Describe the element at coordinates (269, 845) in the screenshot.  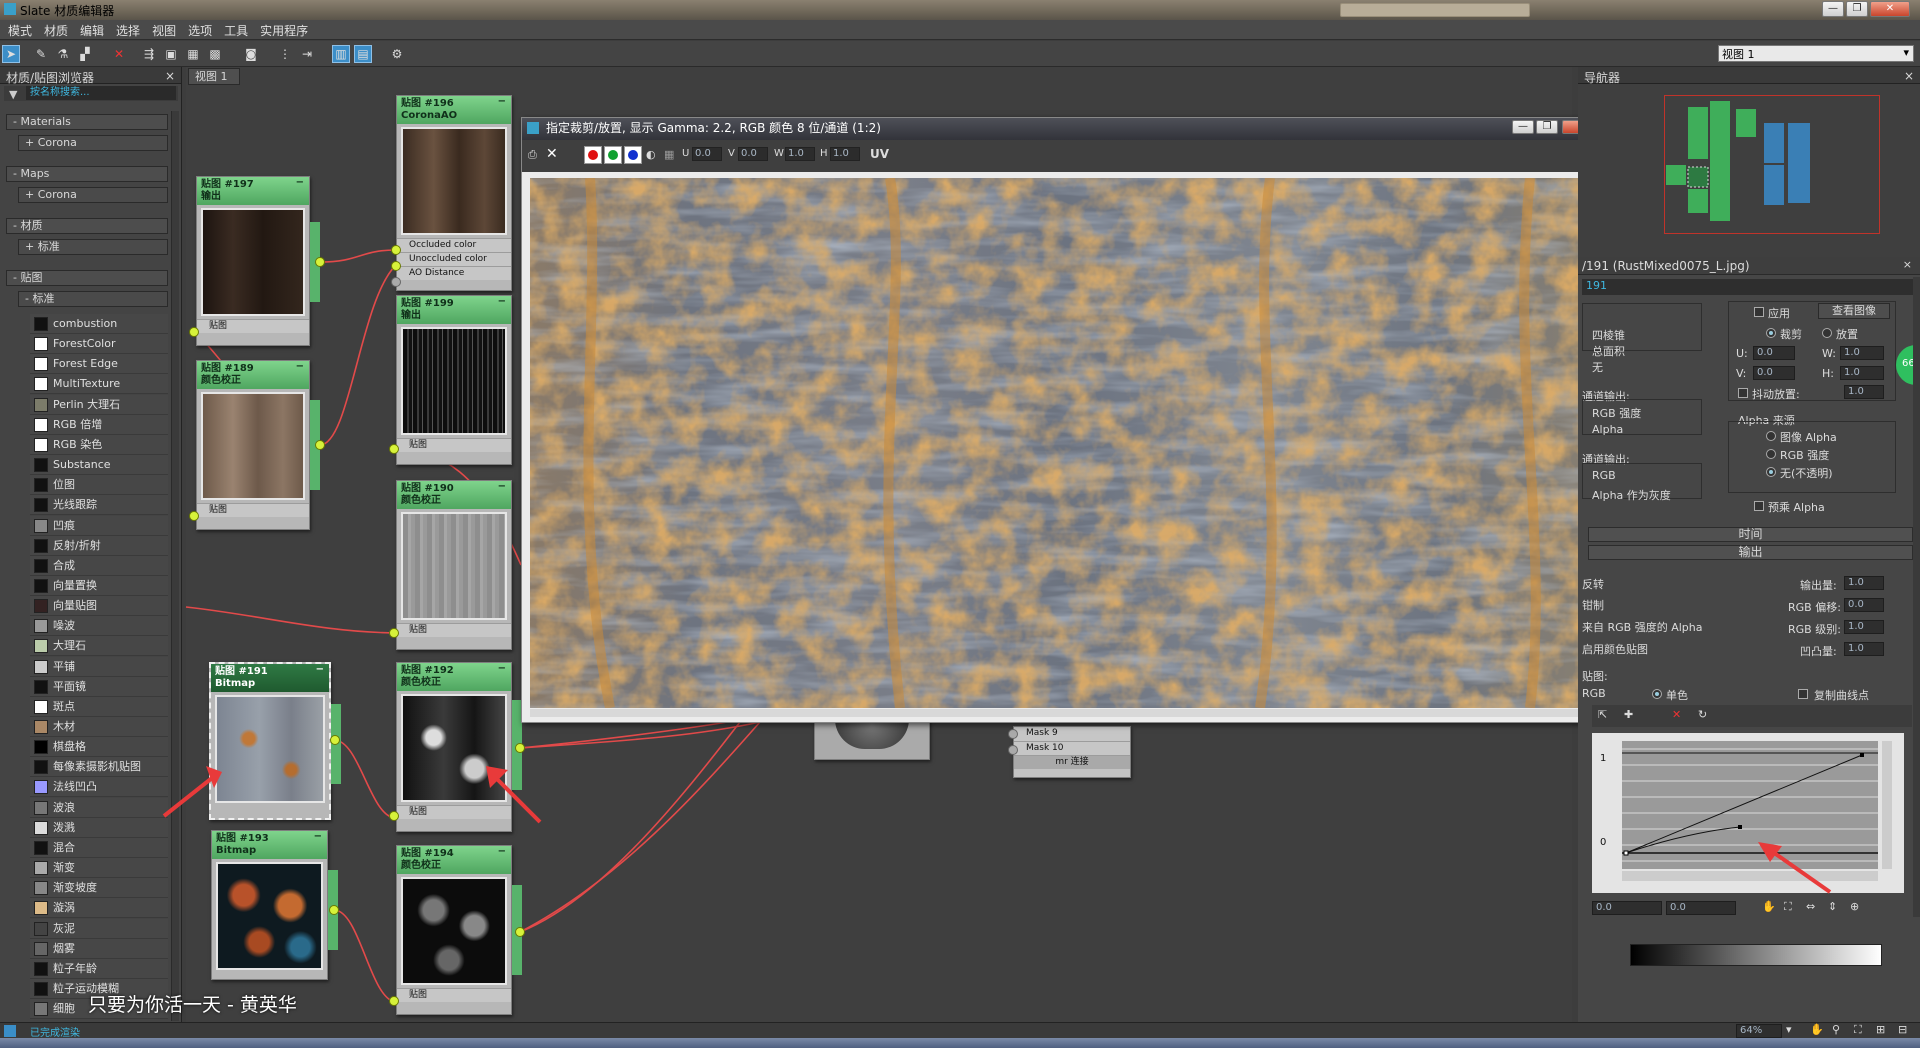
I see `node-header: 贴图 #193 Bitmap −` at that location.